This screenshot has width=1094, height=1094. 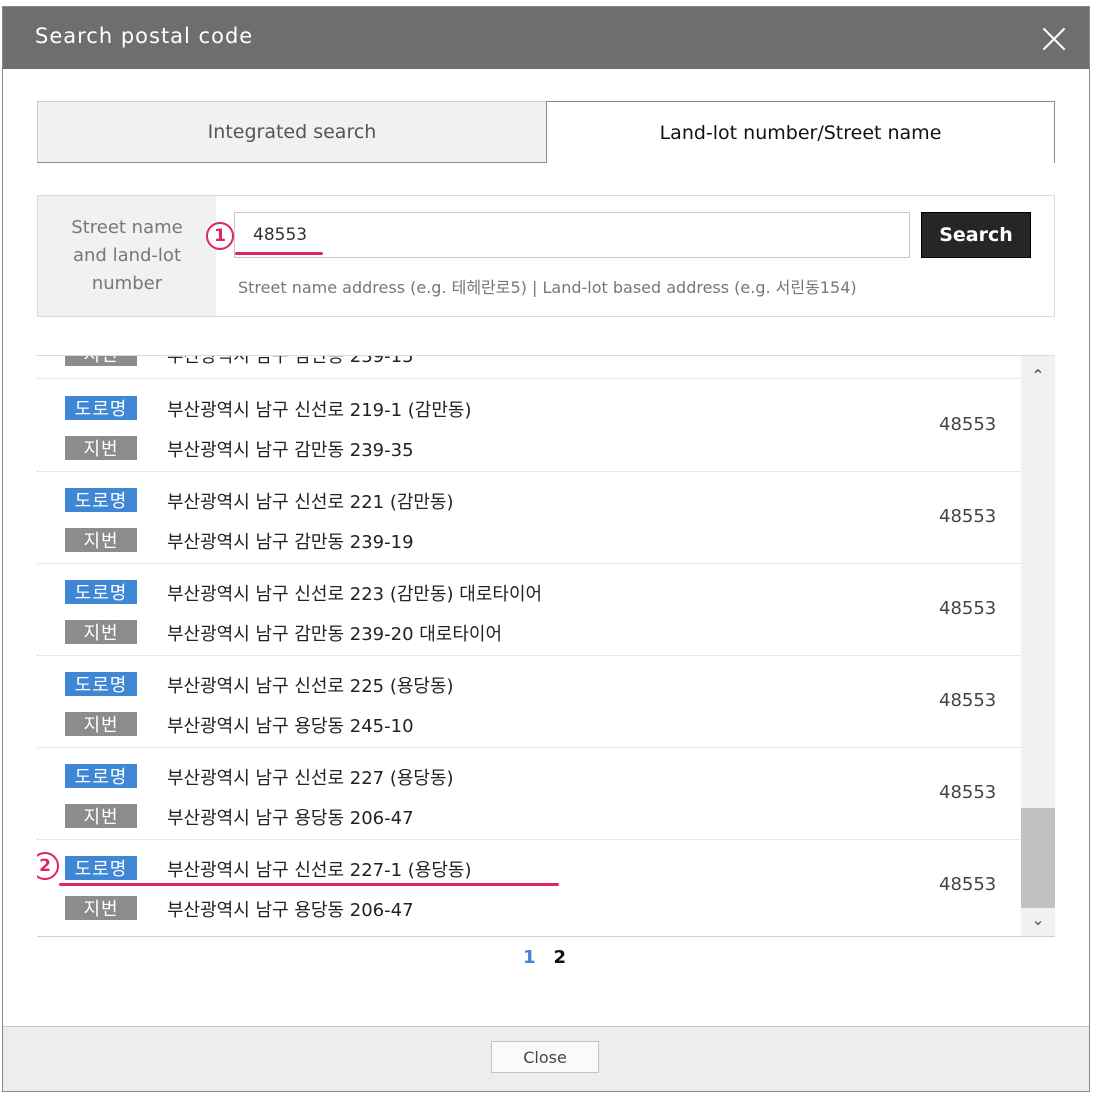 I want to click on close-button: Close, so click(x=545, y=1057).